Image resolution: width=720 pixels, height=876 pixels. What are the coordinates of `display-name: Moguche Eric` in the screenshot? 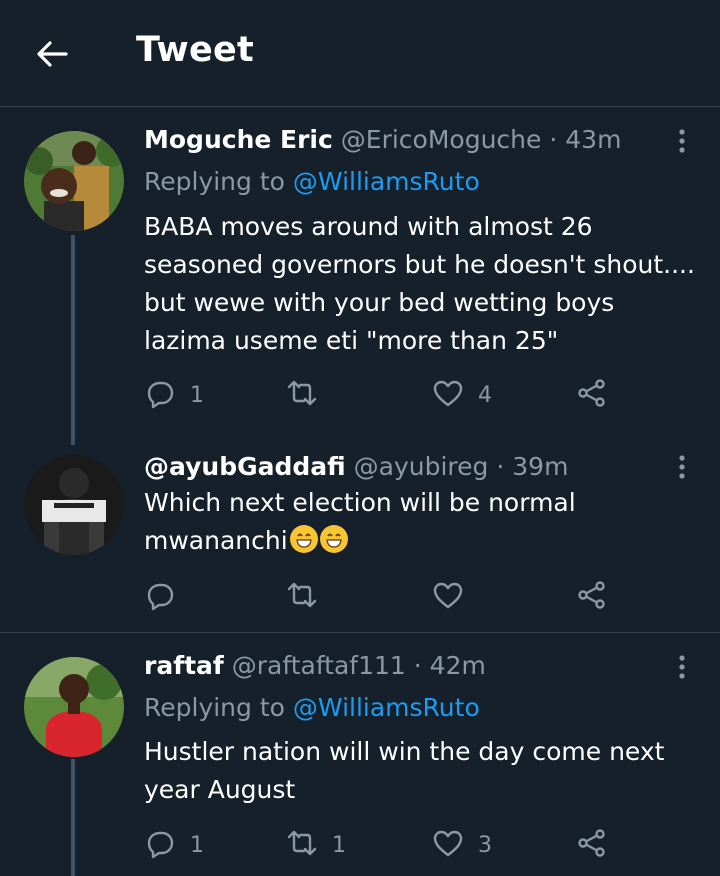 It's located at (238, 139).